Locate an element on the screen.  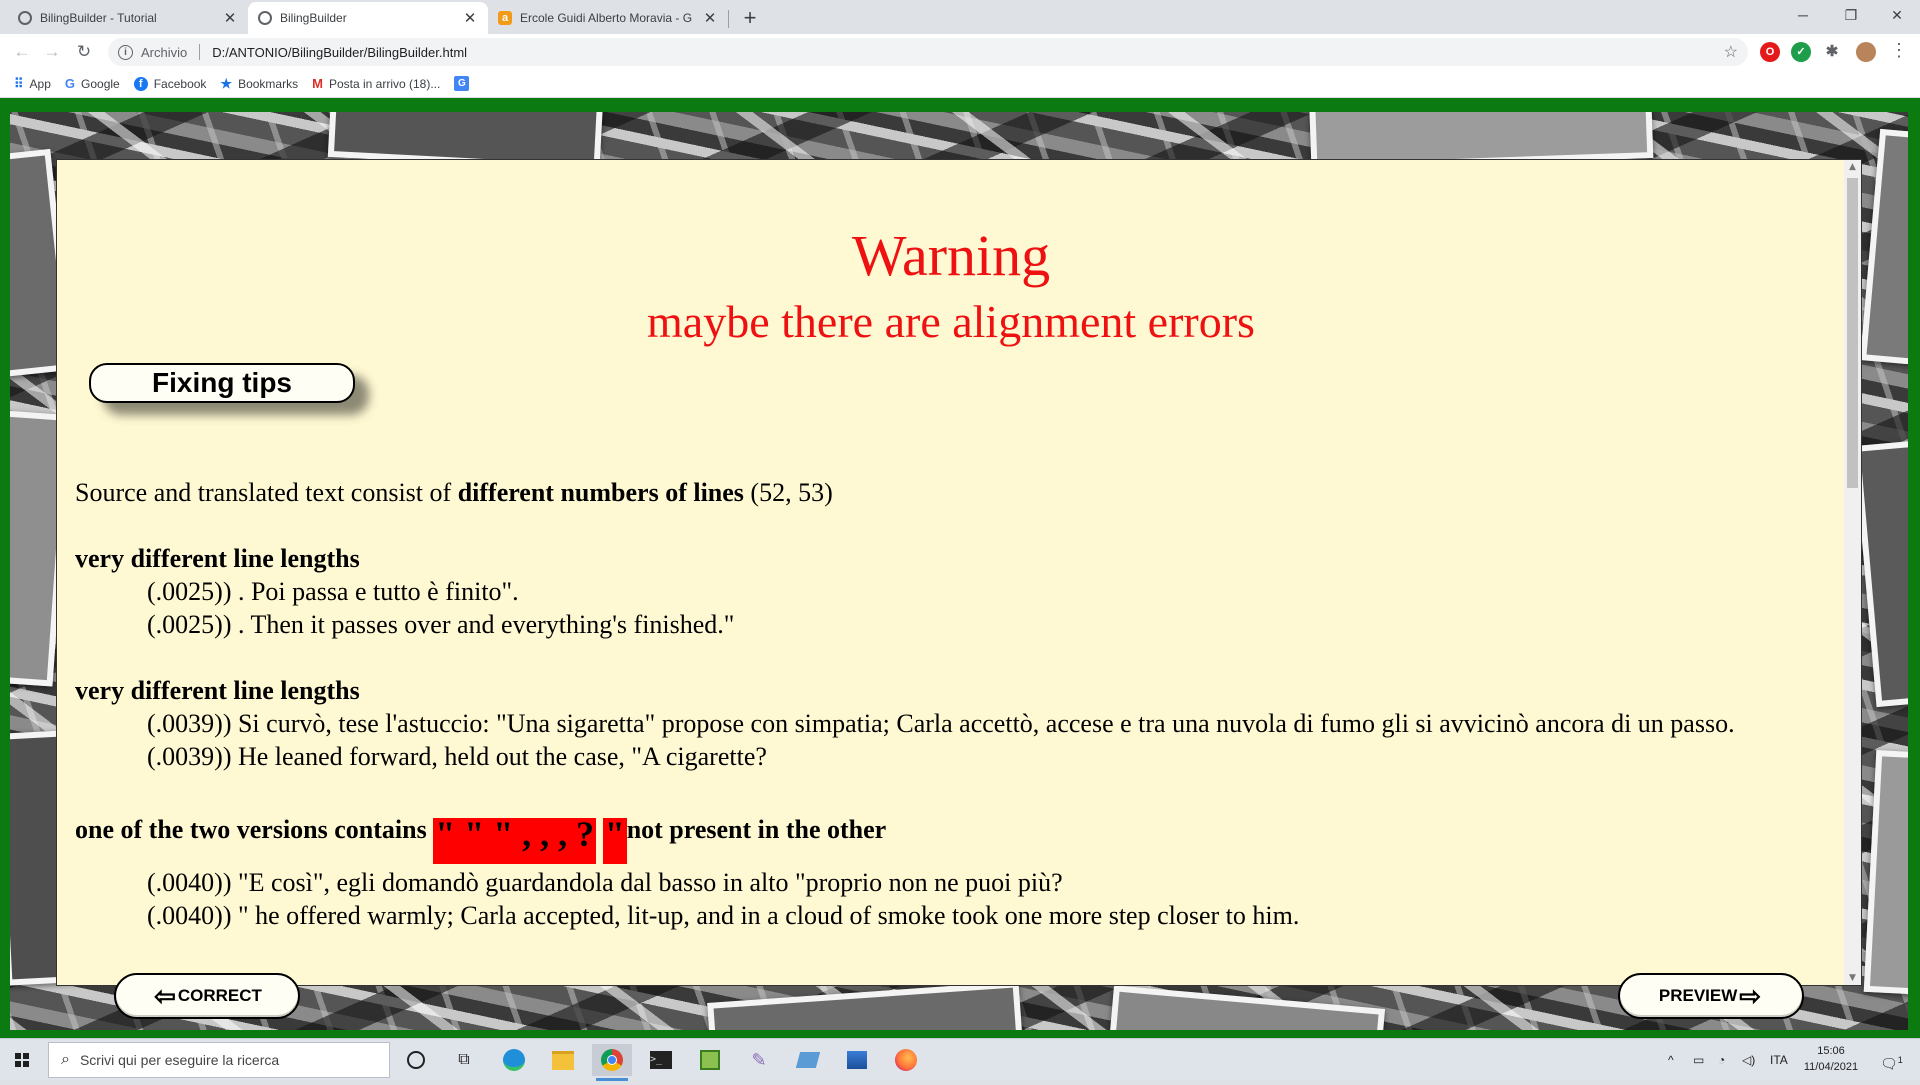
site-info-icon: i is located at coordinates (125, 52).